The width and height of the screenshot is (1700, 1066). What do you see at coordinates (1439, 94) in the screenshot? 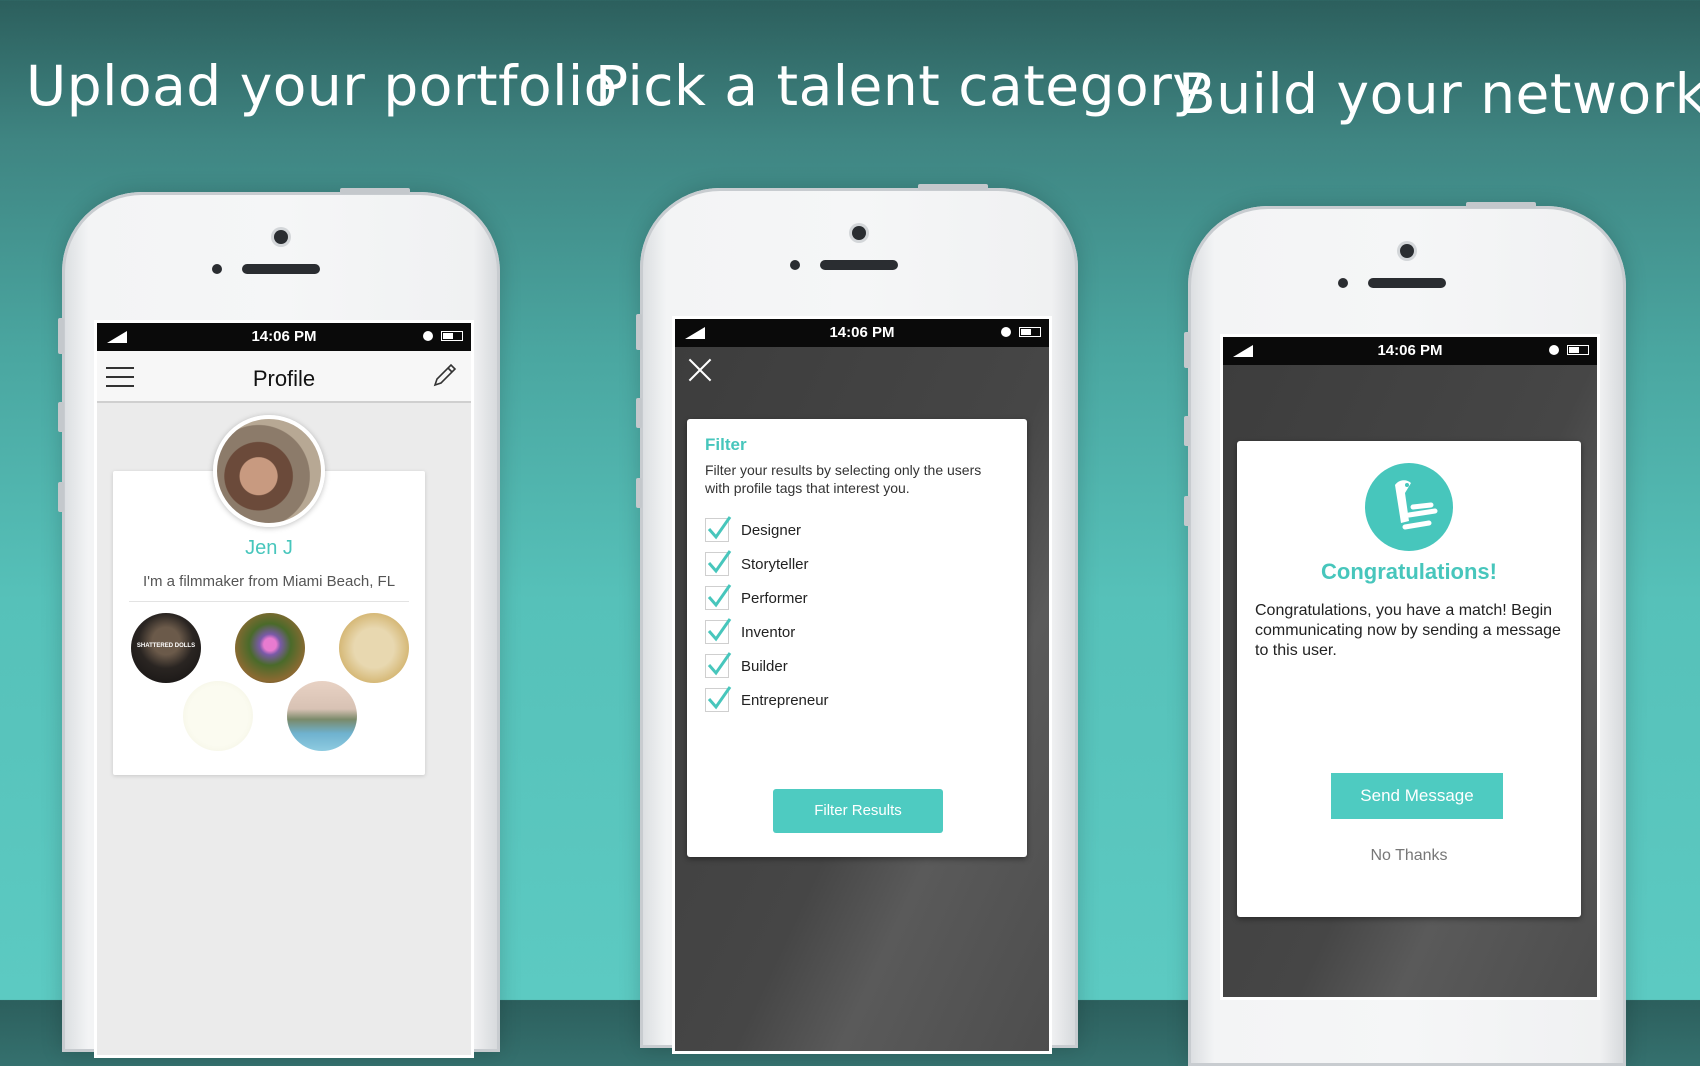
I see `headline-network: Build your network` at bounding box center [1439, 94].